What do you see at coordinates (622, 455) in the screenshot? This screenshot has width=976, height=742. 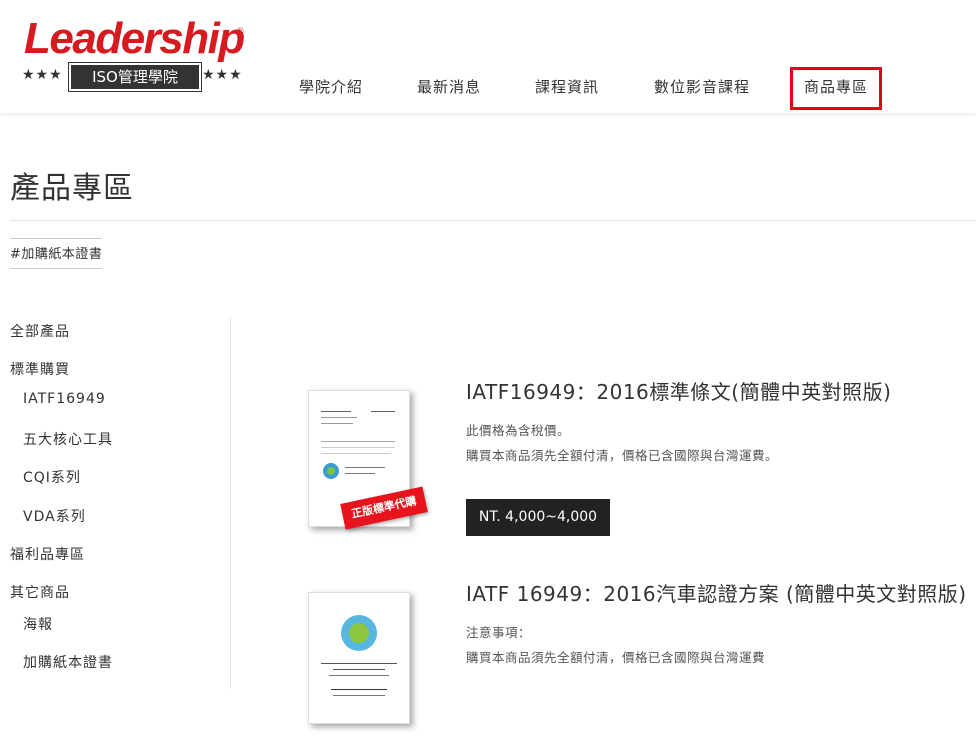 I see `product-note: 購買本商品須先全額付清，價格已含國際與台灣運費。` at bounding box center [622, 455].